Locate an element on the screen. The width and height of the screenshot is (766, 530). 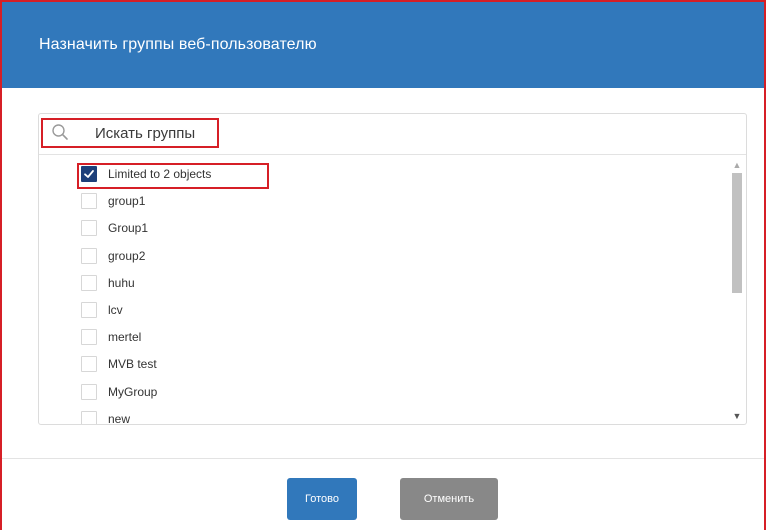
group-label: group2 is located at coordinates (127, 255).